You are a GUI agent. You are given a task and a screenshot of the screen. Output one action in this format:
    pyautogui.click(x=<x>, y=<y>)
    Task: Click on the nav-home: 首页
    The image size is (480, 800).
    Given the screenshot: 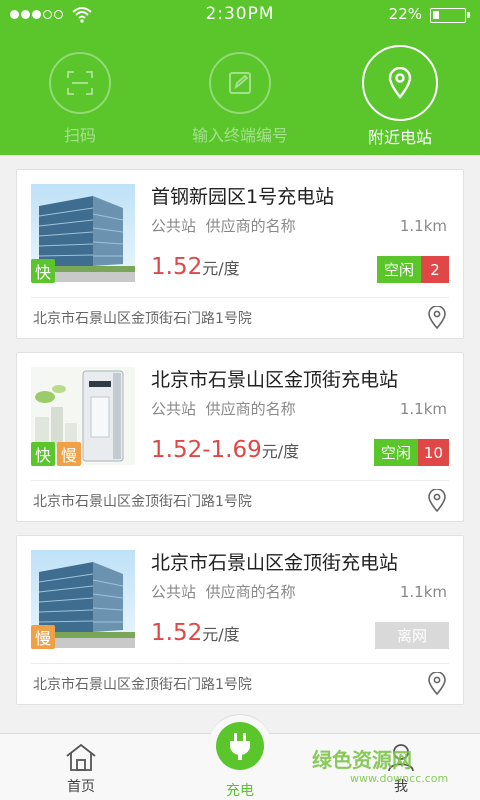 What is the action you would take?
    pyautogui.click(x=81, y=765)
    